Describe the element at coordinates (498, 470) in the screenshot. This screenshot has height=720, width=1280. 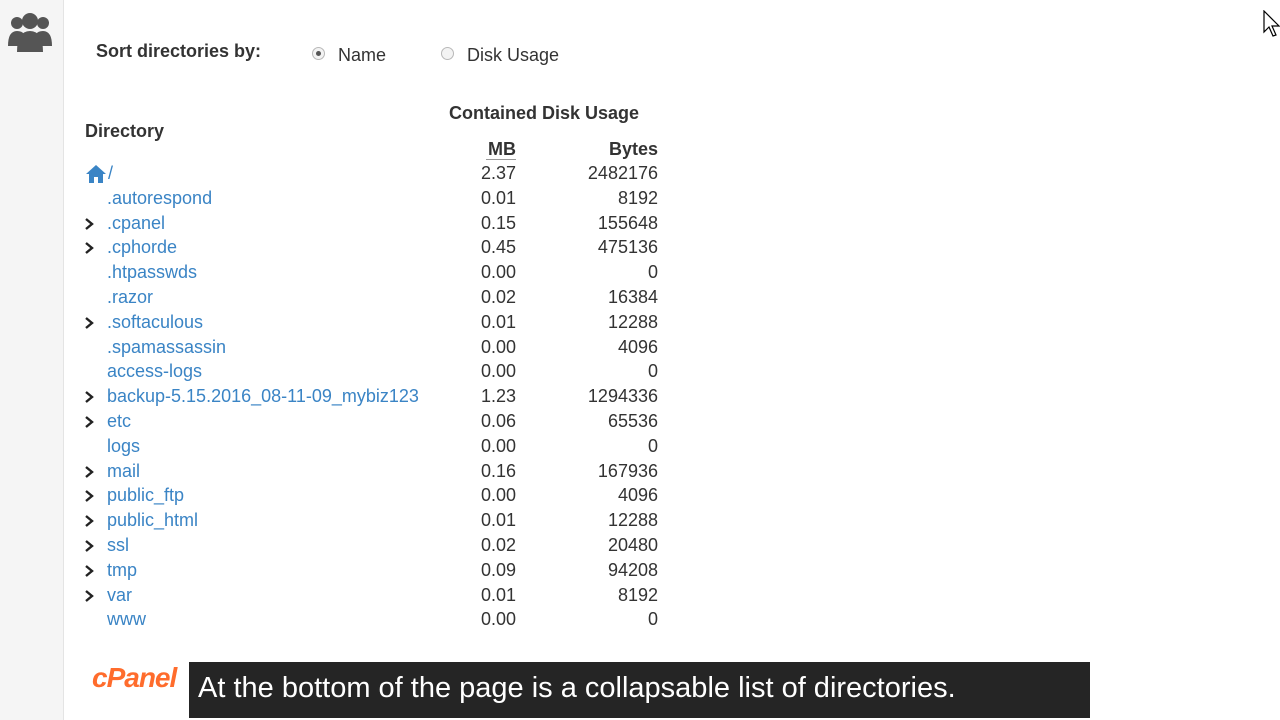
I see `directory-mb: 0.16` at that location.